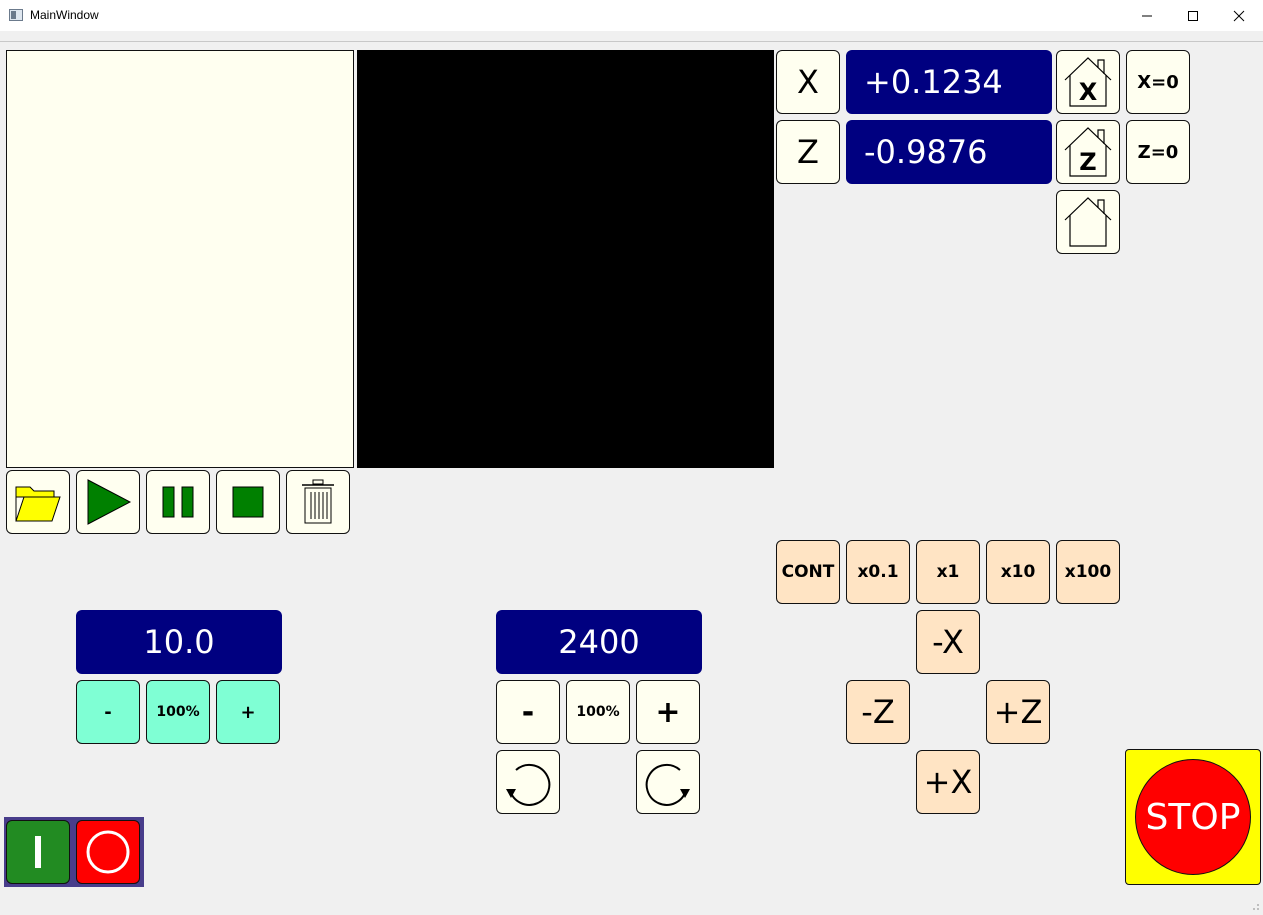  What do you see at coordinates (1158, 82) in the screenshot?
I see `zero-x-button: X=0` at bounding box center [1158, 82].